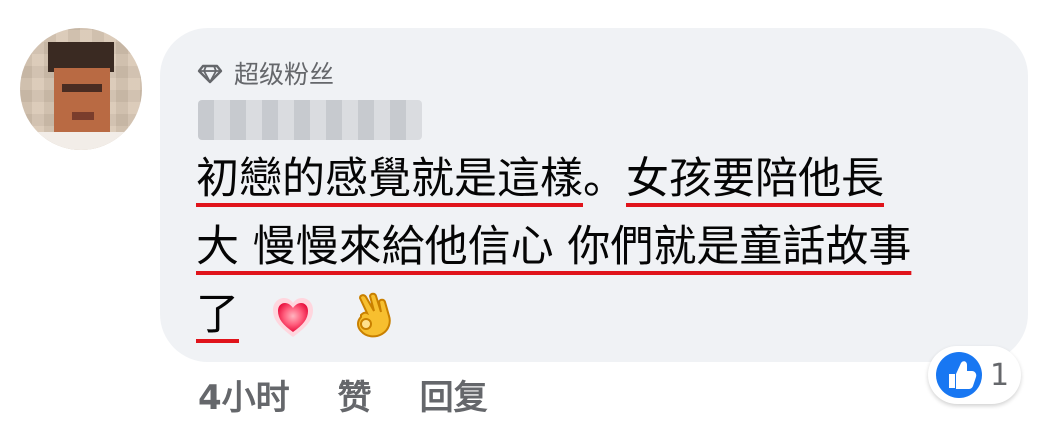  Describe the element at coordinates (755, 179) in the screenshot. I see `comment-text-part-2: 女孩要陪他長` at that location.